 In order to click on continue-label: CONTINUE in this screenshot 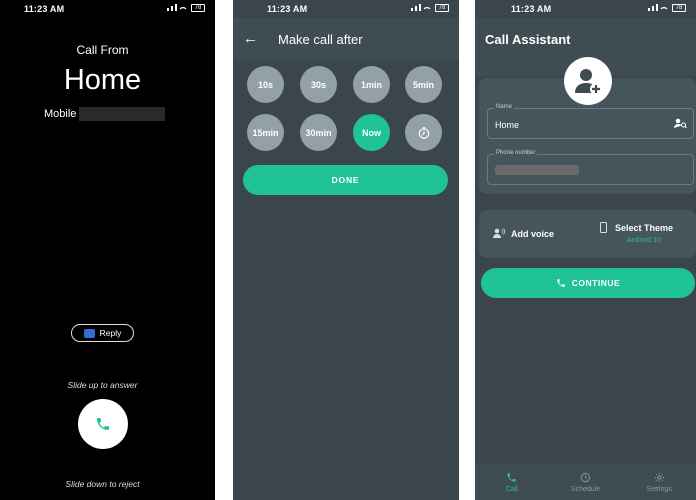, I will do `click(596, 283)`.